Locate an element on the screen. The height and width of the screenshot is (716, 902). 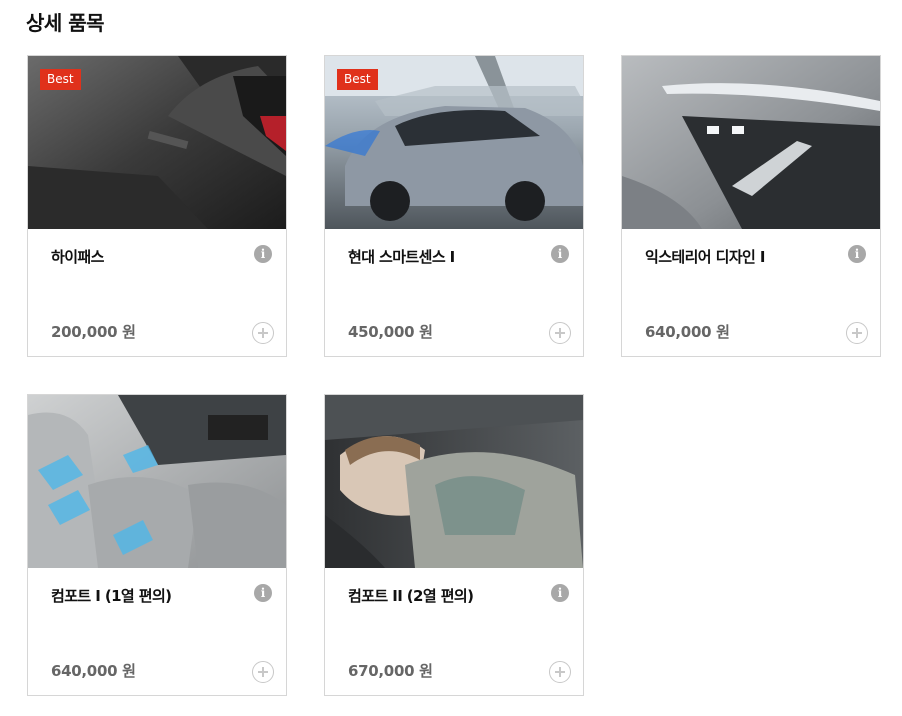
option-card-comfort-2: 컴포트 II (2열 편의) i 670,000 원 is located at coordinates (454, 545).